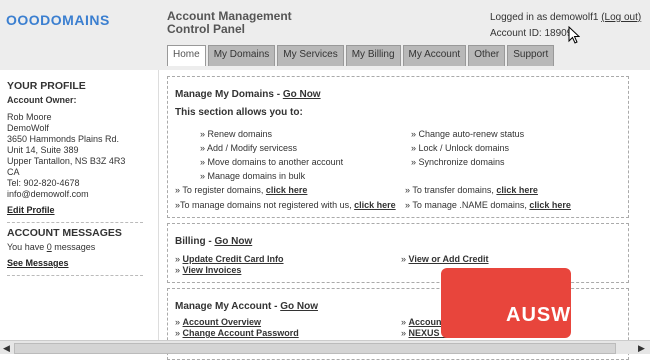 The image size is (650, 360). Describe the element at coordinates (233, 241) in the screenshot. I see `billing-go-link: Go Now` at that location.